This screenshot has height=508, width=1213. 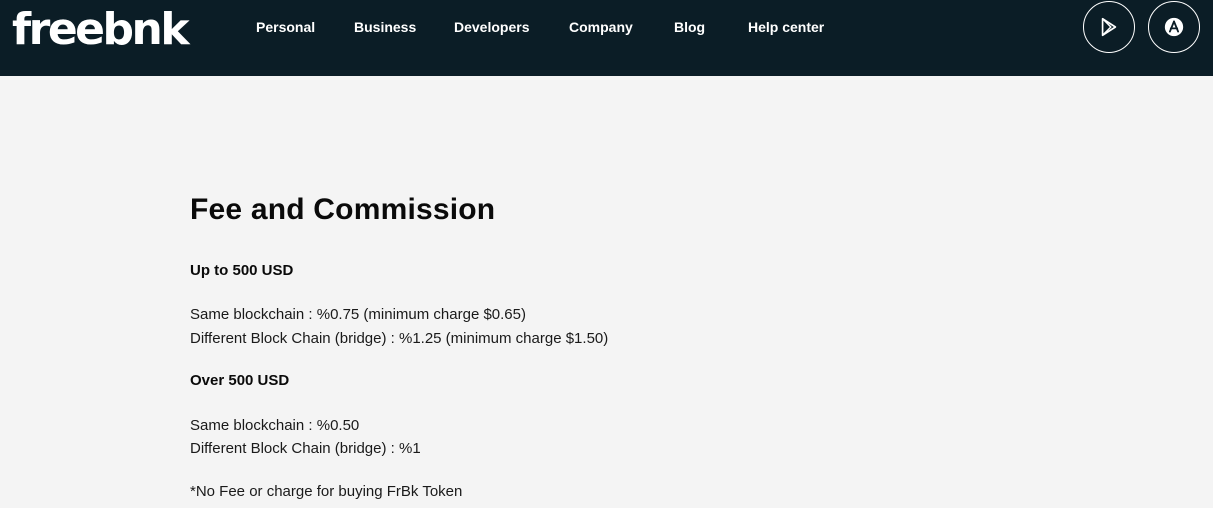 I want to click on fee-line: Same blockchain : %0.50, so click(x=275, y=425).